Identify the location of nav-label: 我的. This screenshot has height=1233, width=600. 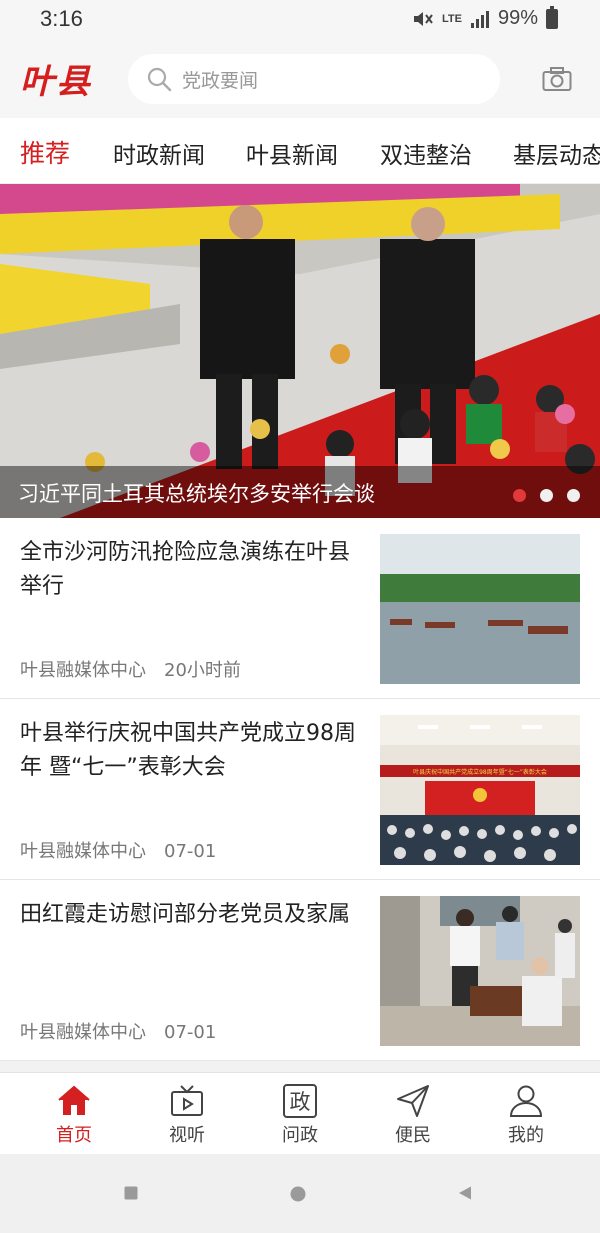
(526, 1135).